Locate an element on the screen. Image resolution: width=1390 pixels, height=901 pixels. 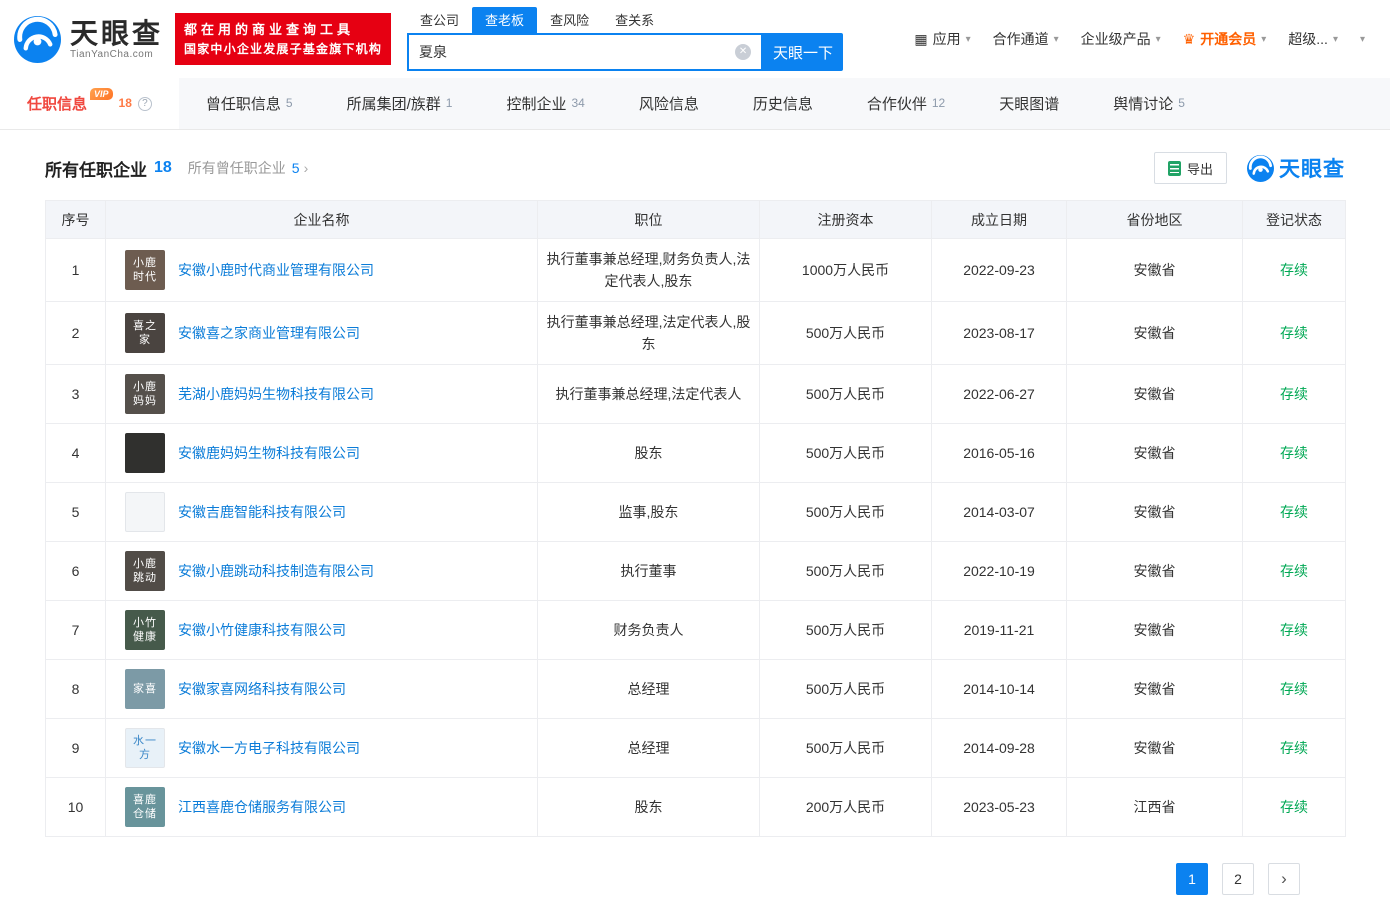
export-button: 导出 is located at coordinates (1190, 168).